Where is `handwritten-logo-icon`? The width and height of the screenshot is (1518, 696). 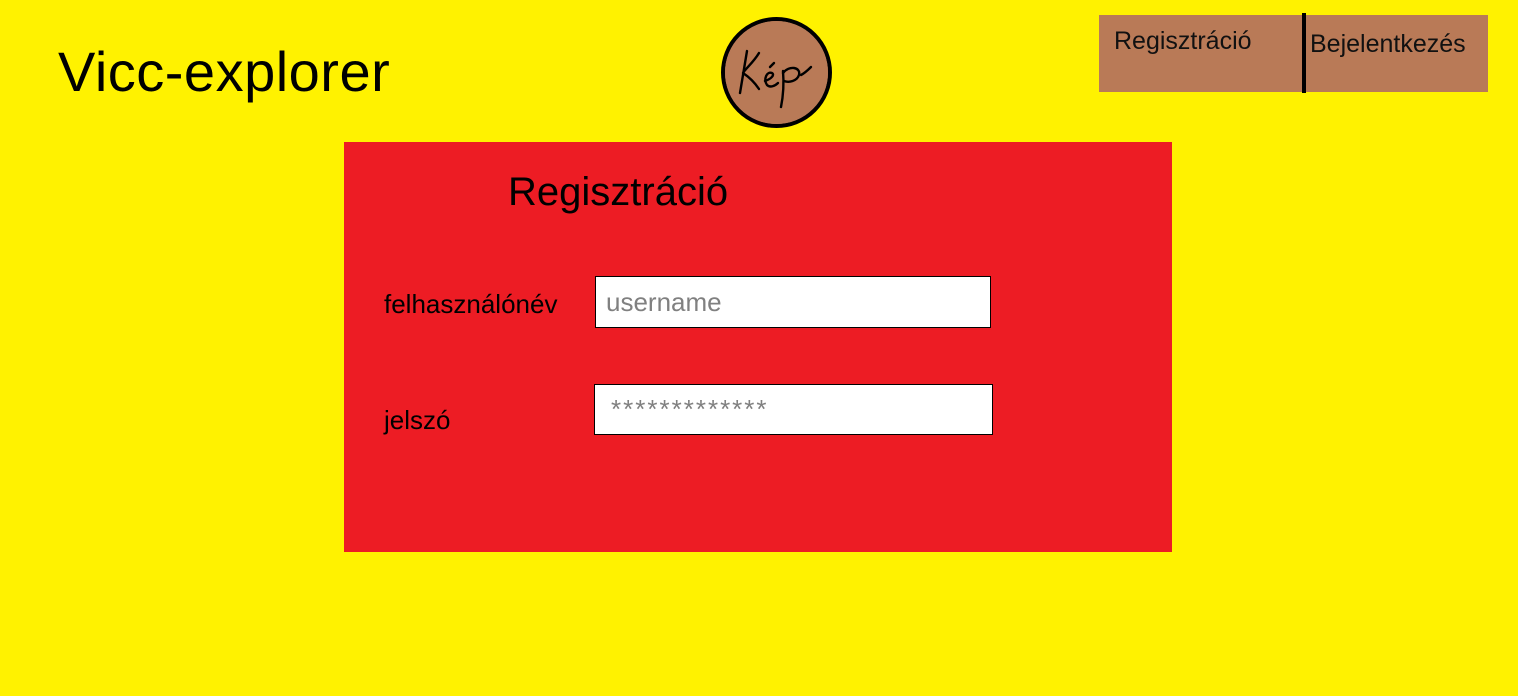
handwritten-logo-icon is located at coordinates (776, 72).